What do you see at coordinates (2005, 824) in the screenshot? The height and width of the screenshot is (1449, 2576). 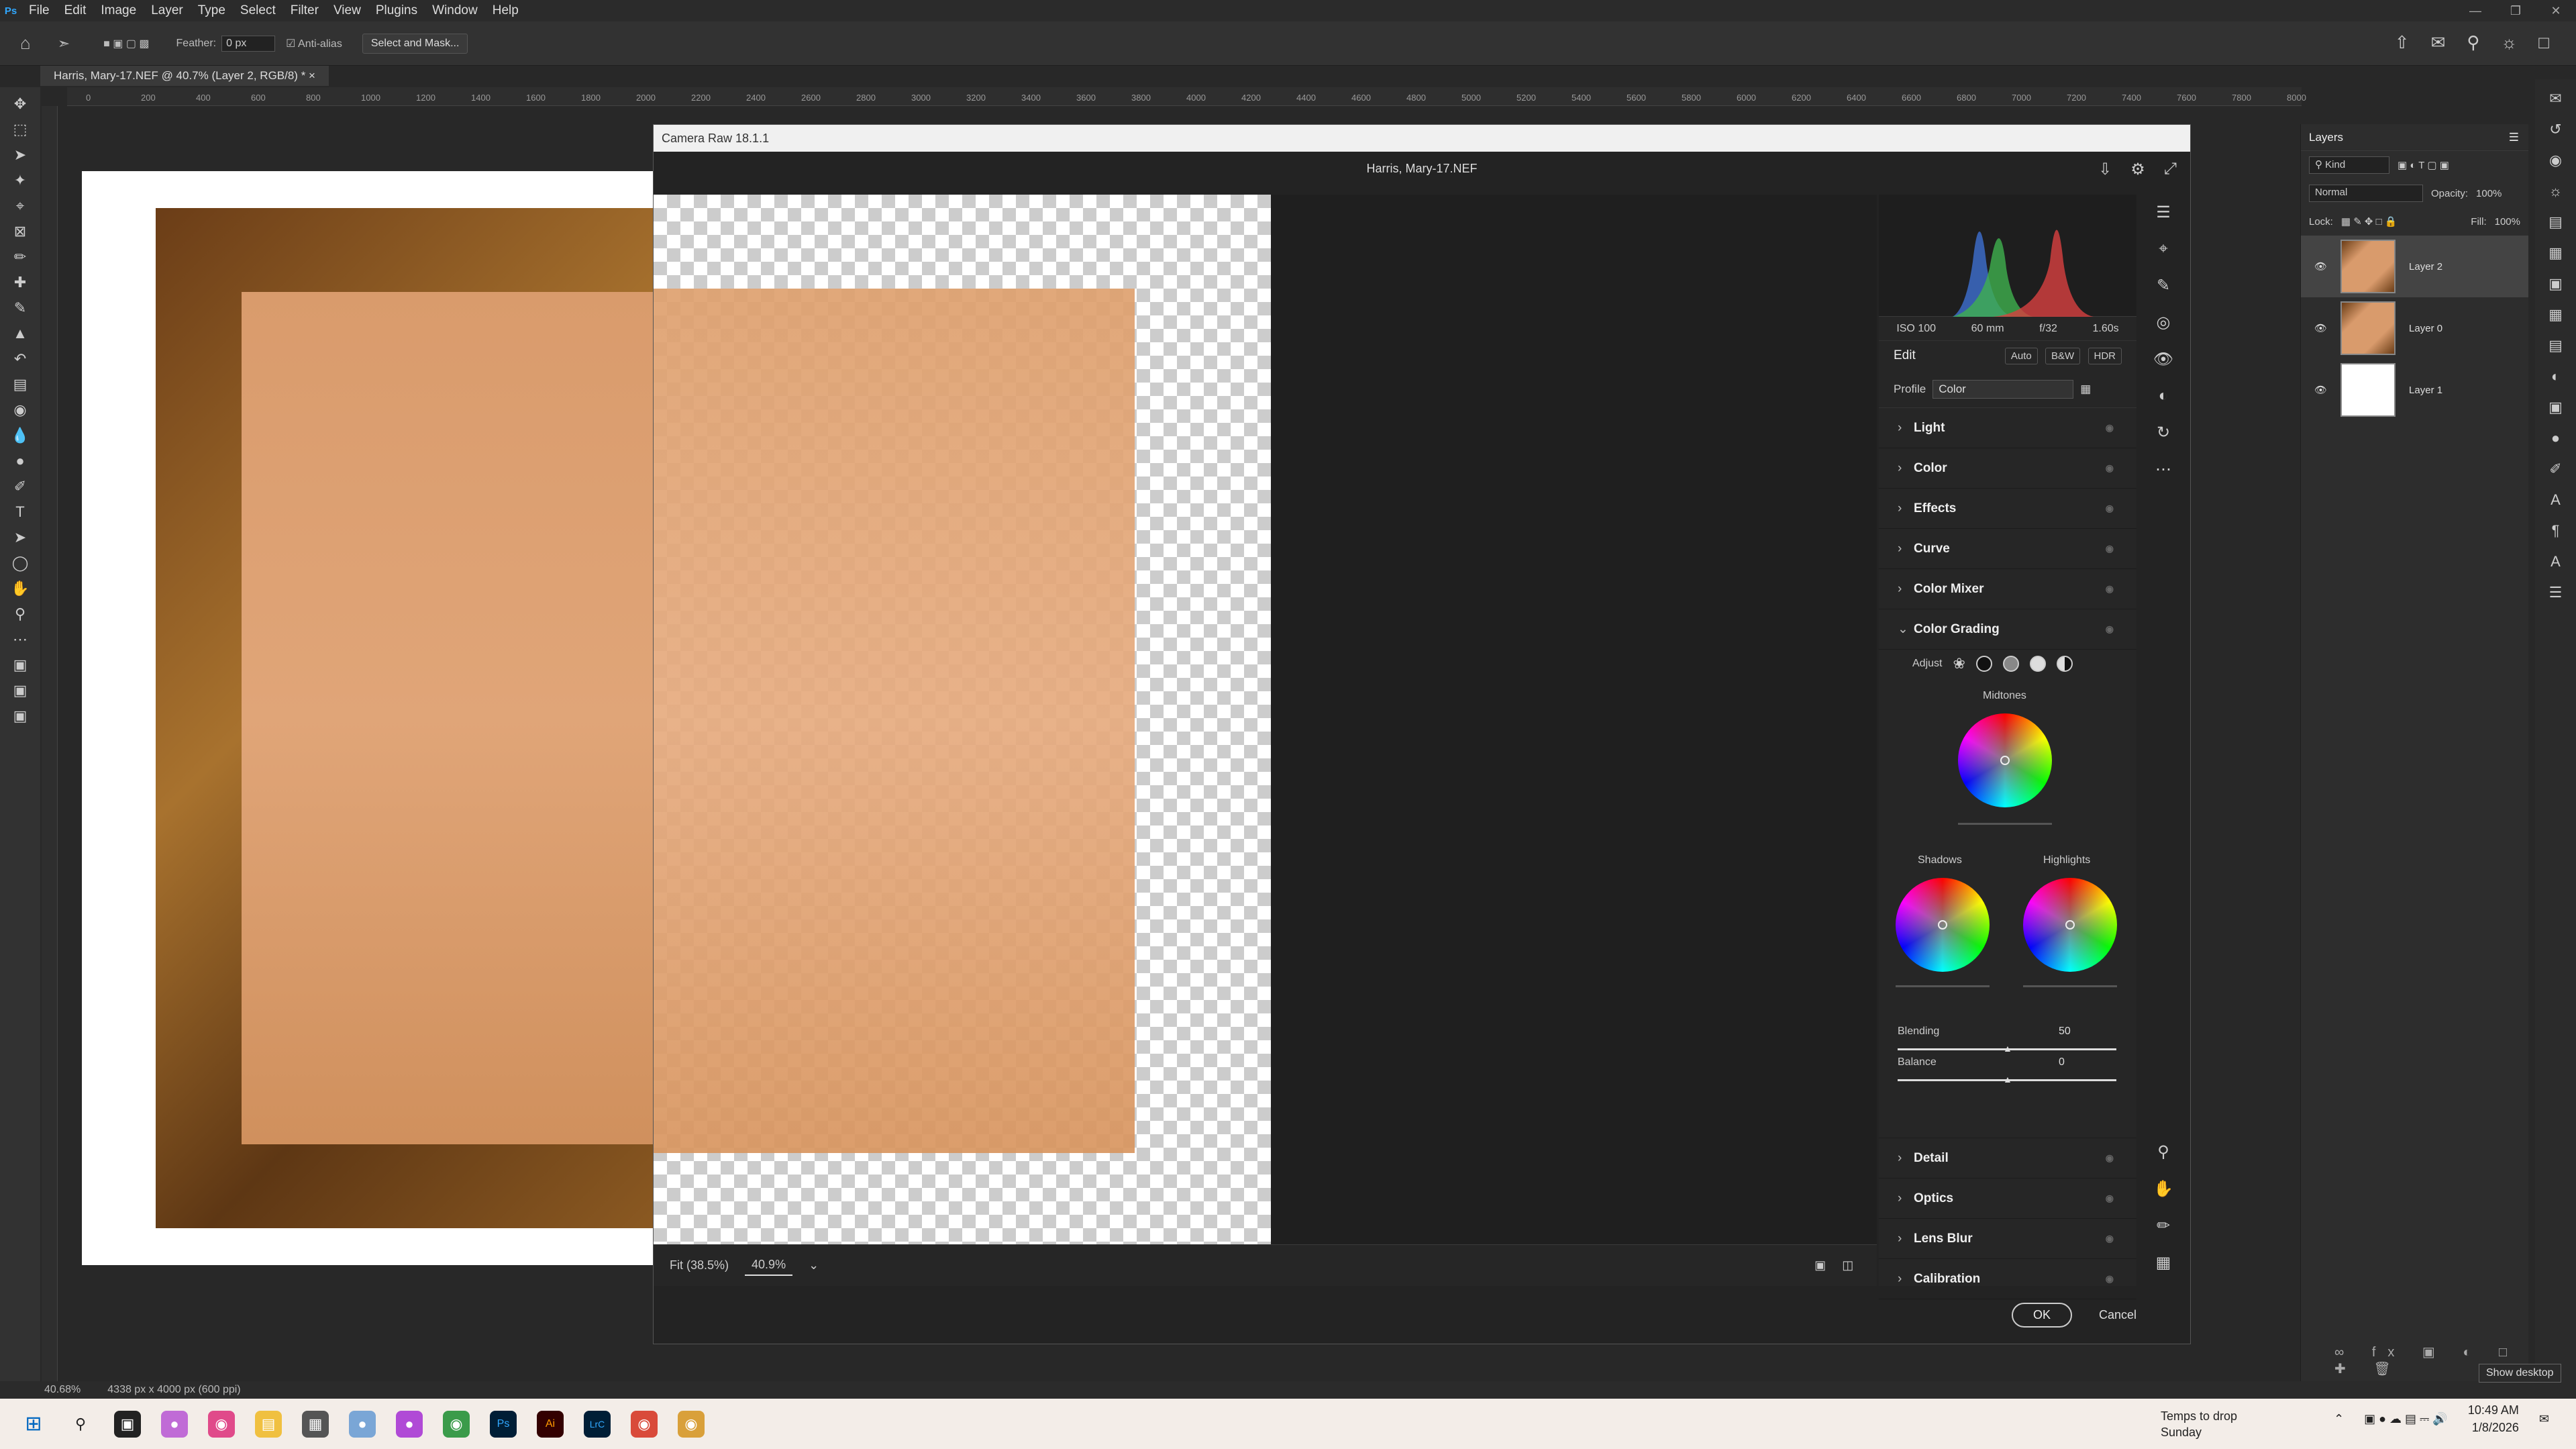 I see `midtones-luminance-slider` at bounding box center [2005, 824].